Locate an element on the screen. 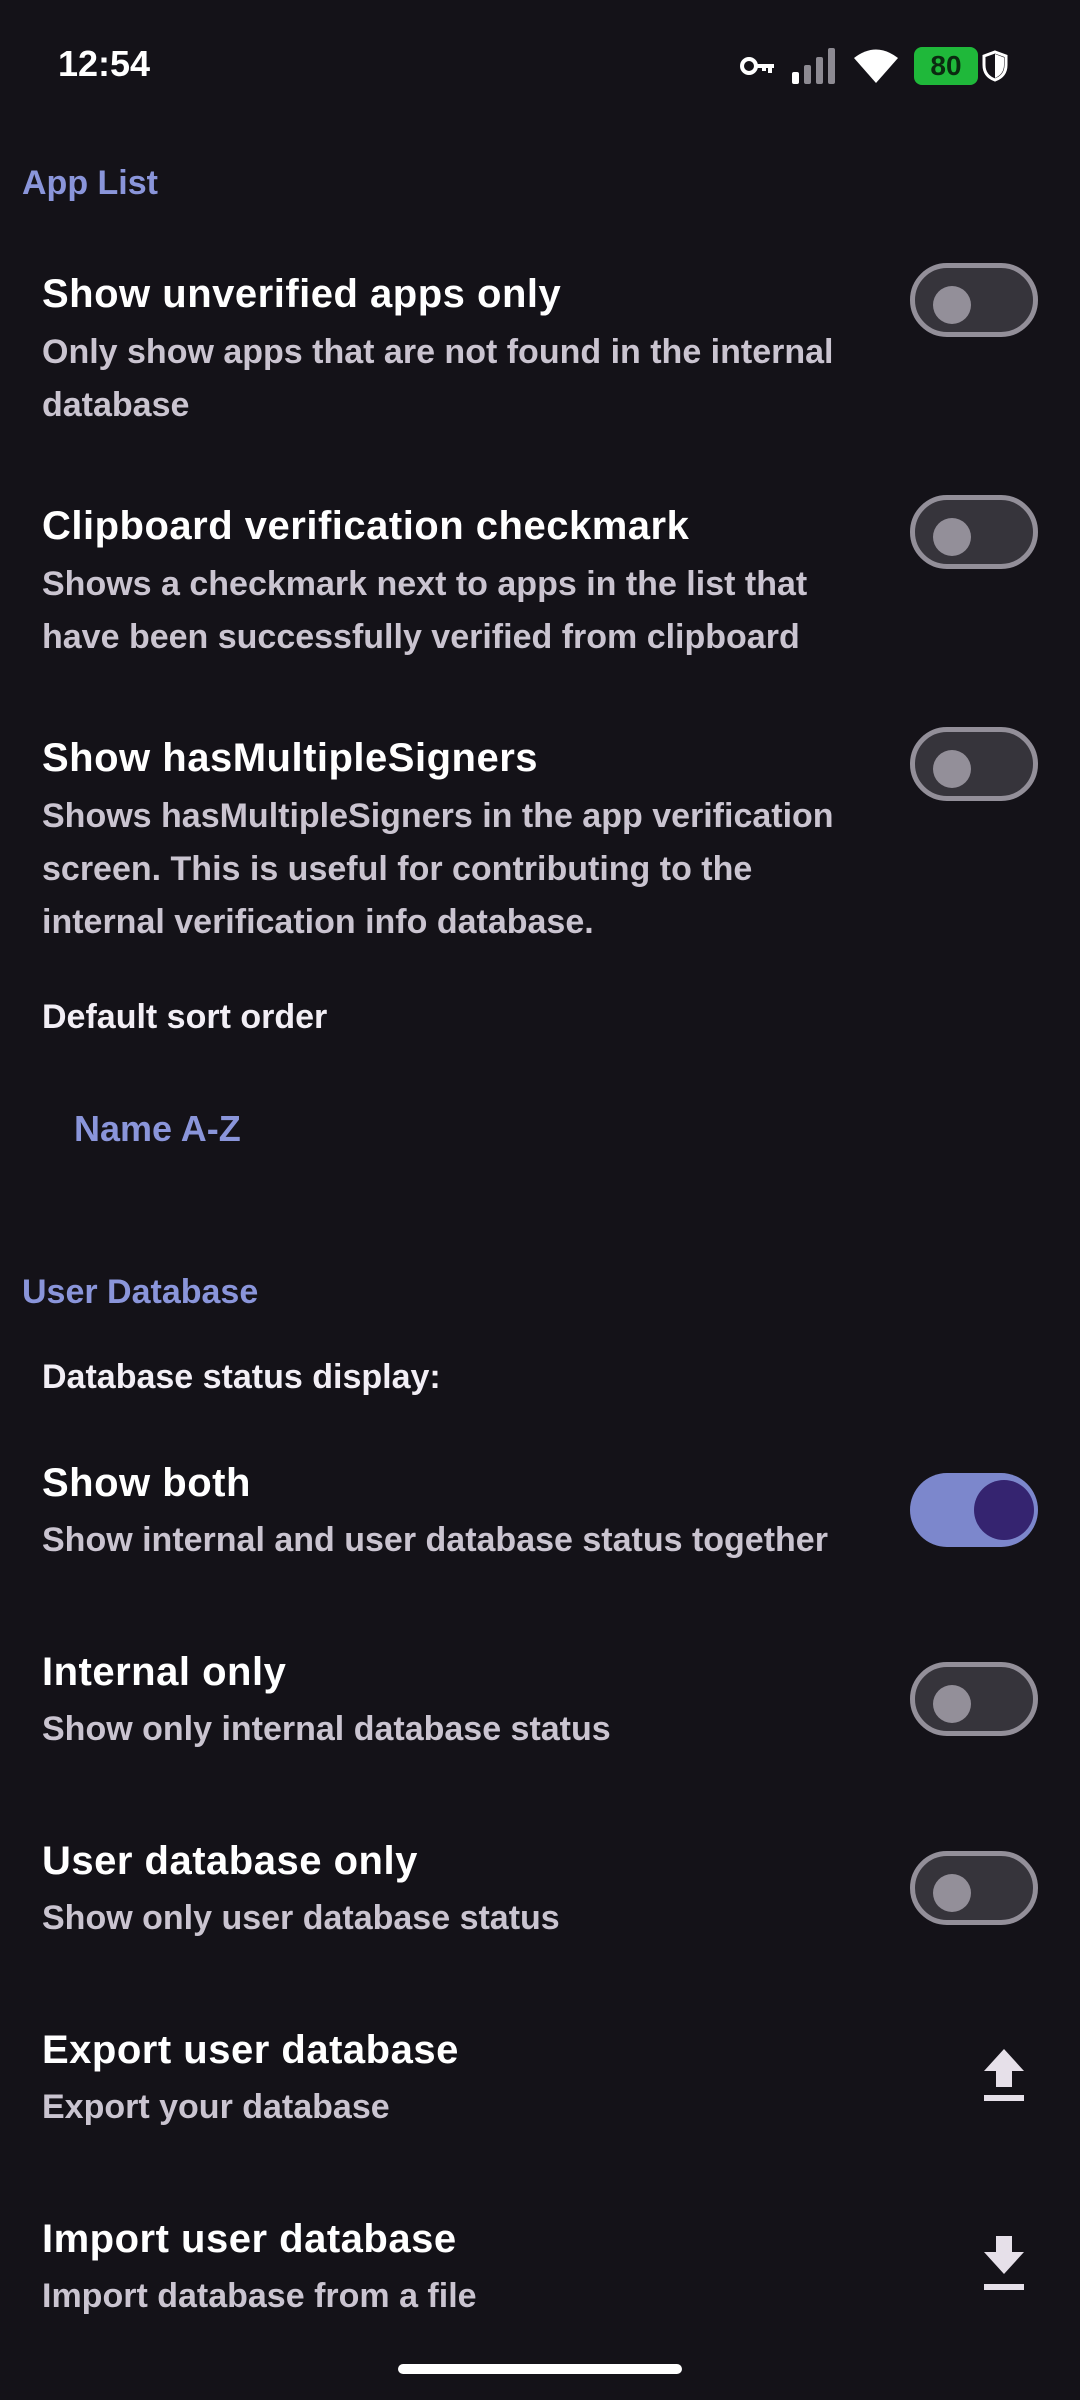 This screenshot has width=1080, height=2400. sort-order-value: Name A-Z is located at coordinates (157, 1129).